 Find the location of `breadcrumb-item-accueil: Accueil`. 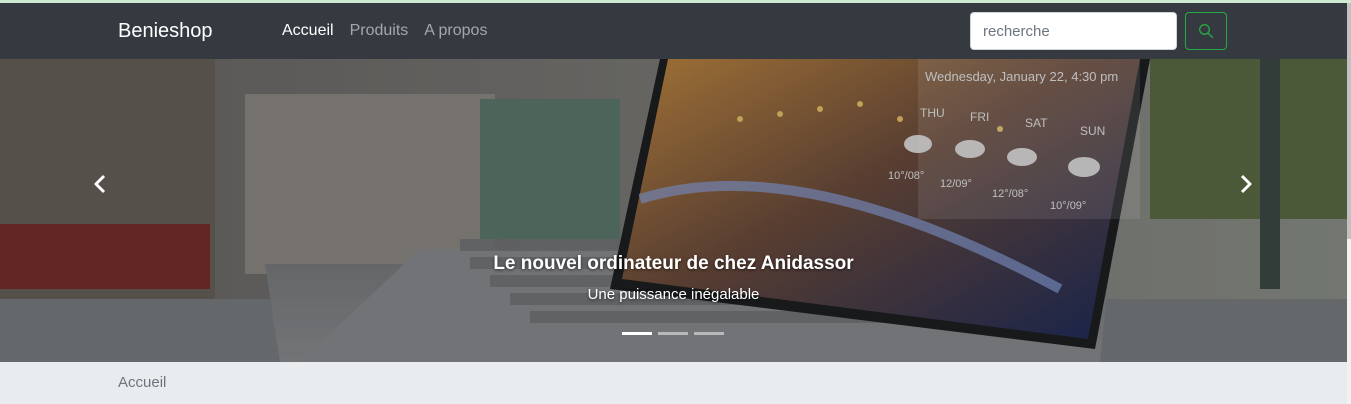

breadcrumb-item-accueil: Accueil is located at coordinates (142, 382).